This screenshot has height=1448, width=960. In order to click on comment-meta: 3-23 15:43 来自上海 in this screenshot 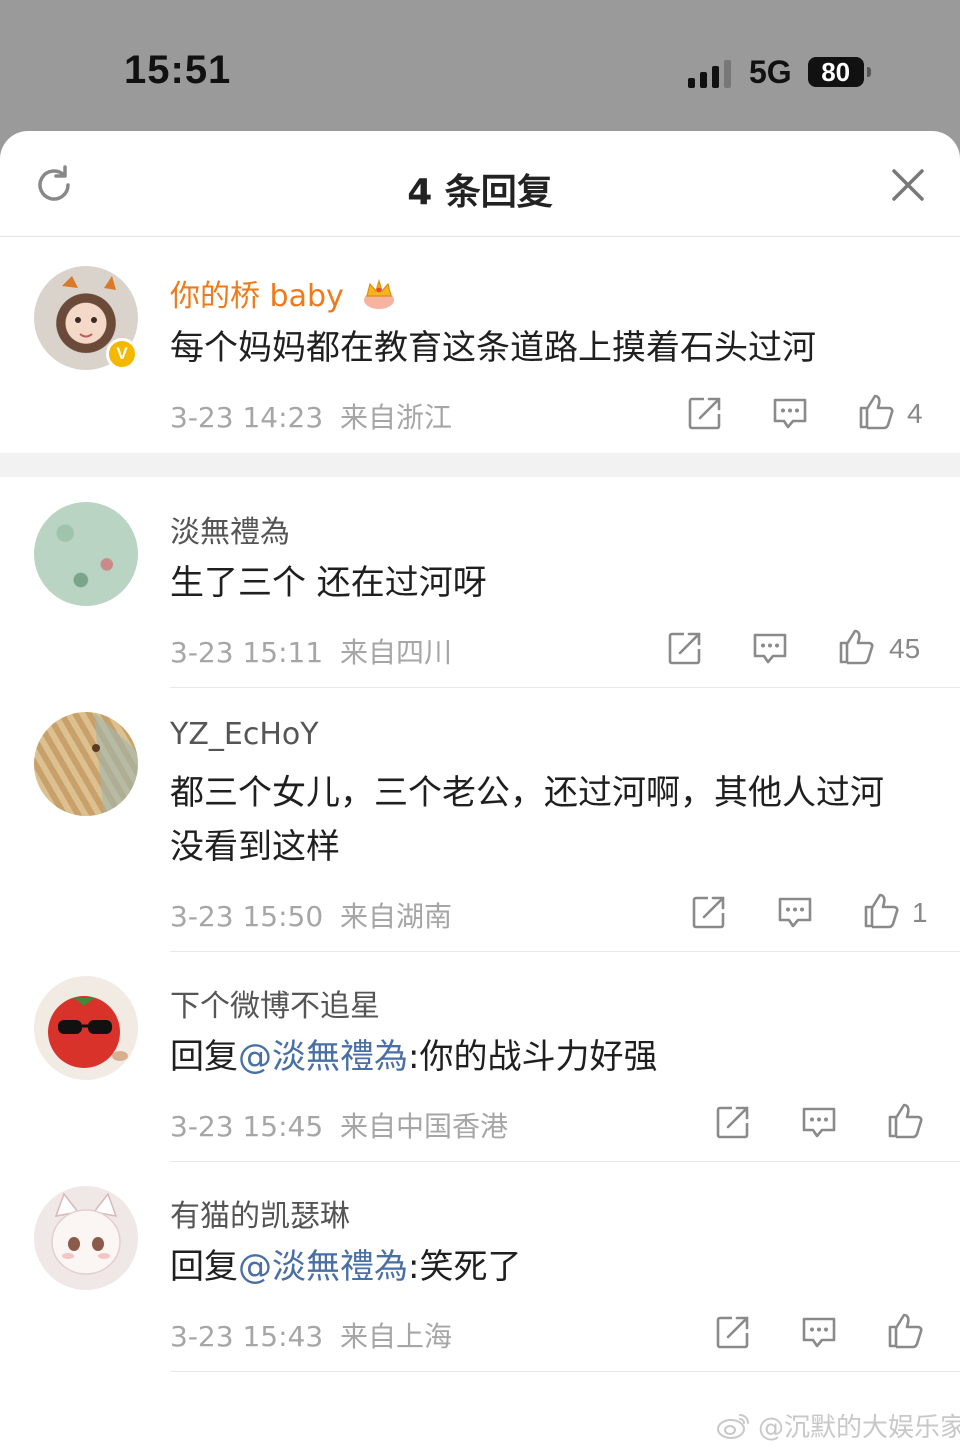, I will do `click(311, 1335)`.